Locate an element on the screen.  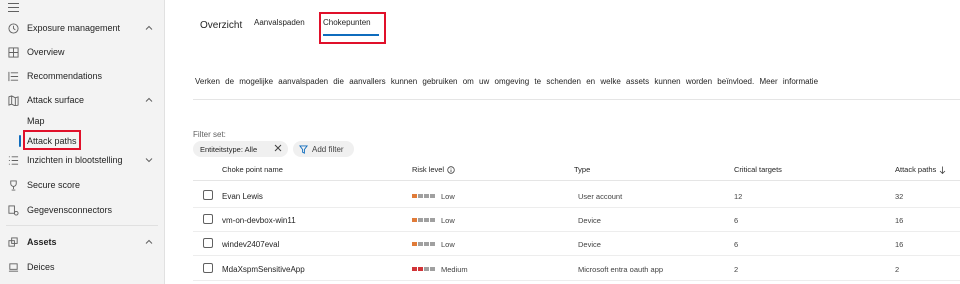
chevron-down-icon is located at coordinates (149, 160).